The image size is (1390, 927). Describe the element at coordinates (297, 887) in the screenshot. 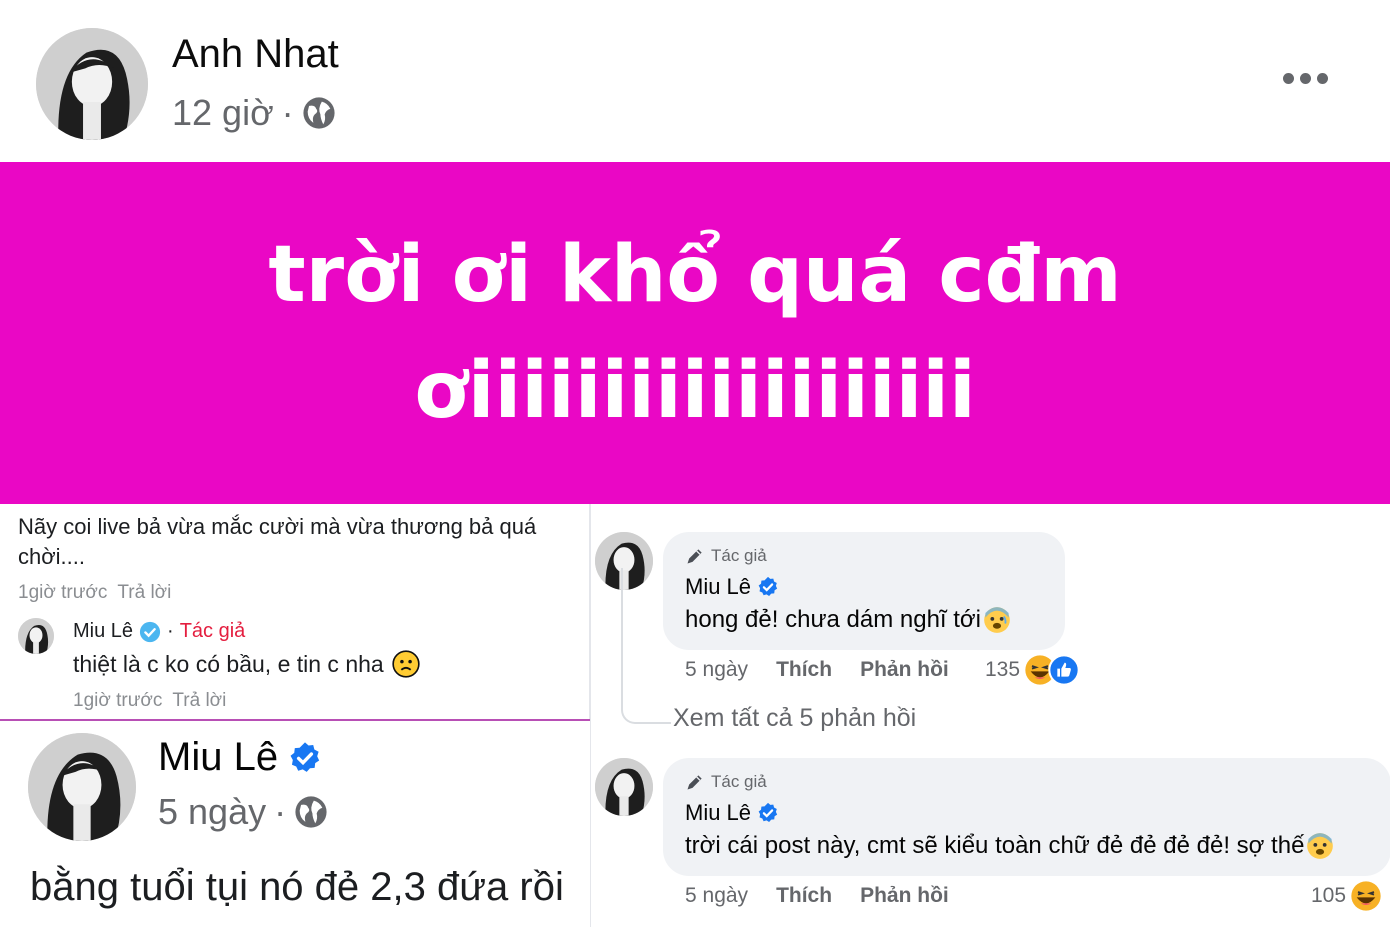

I see `post-text: bằng tuổi tụi nó đẻ 2,3 đứa rồi` at that location.